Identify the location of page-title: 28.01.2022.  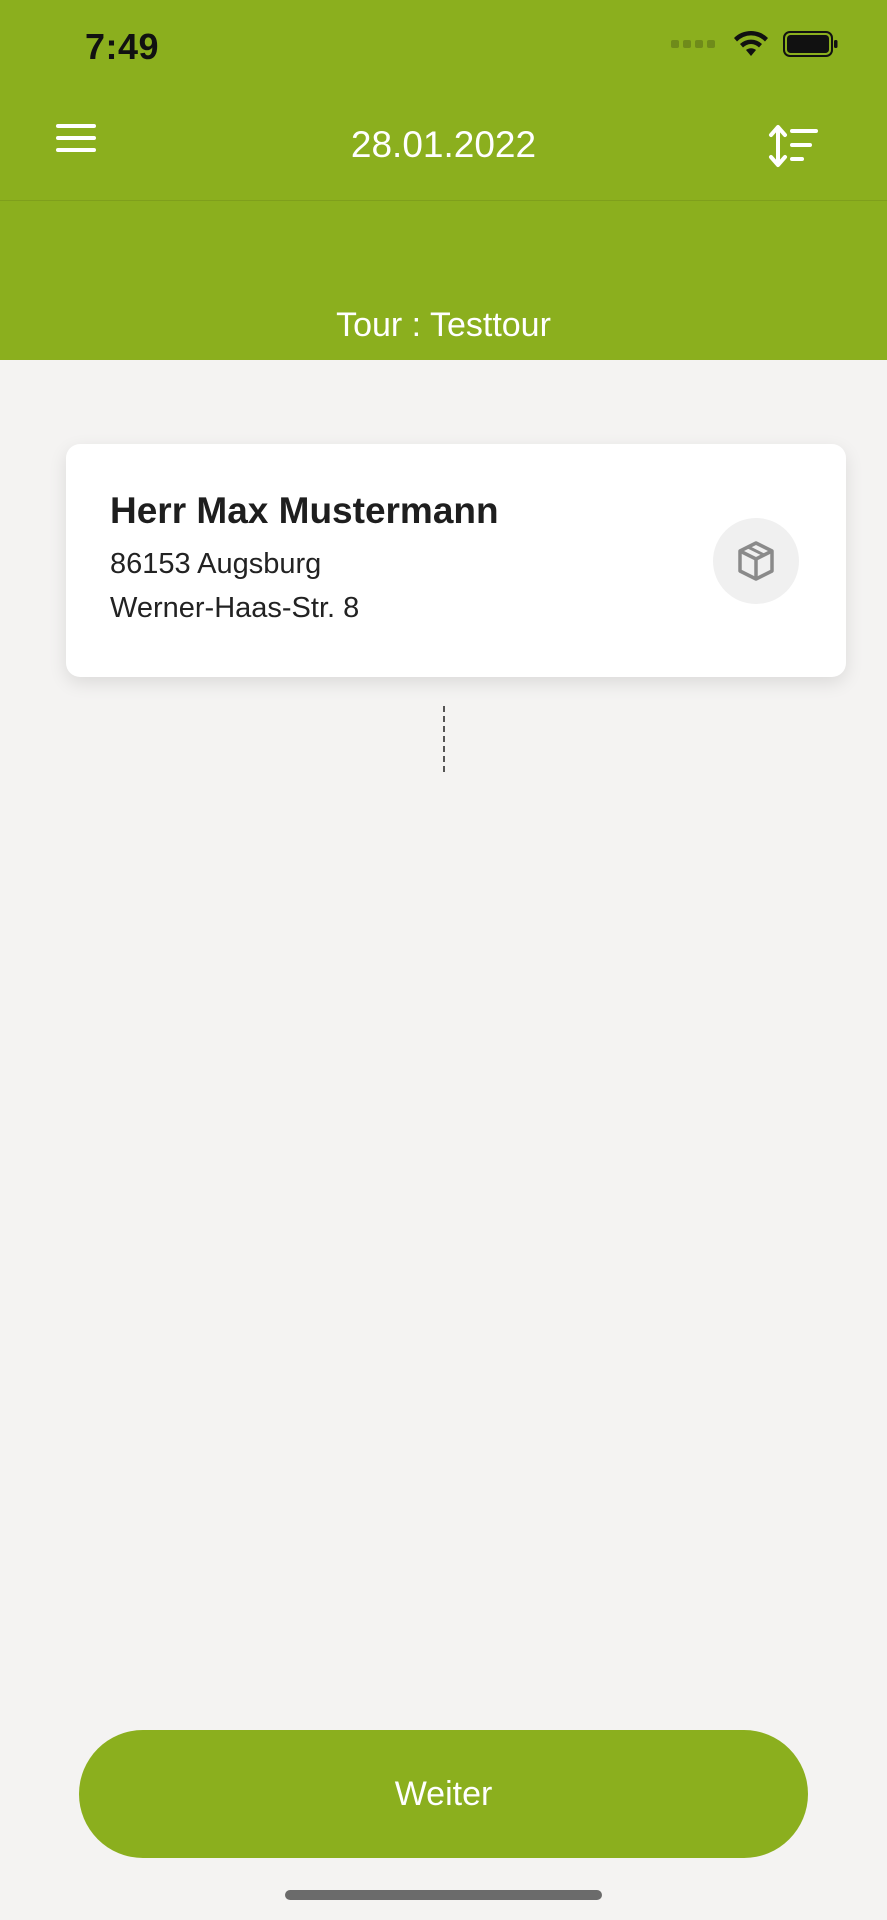
(443, 144).